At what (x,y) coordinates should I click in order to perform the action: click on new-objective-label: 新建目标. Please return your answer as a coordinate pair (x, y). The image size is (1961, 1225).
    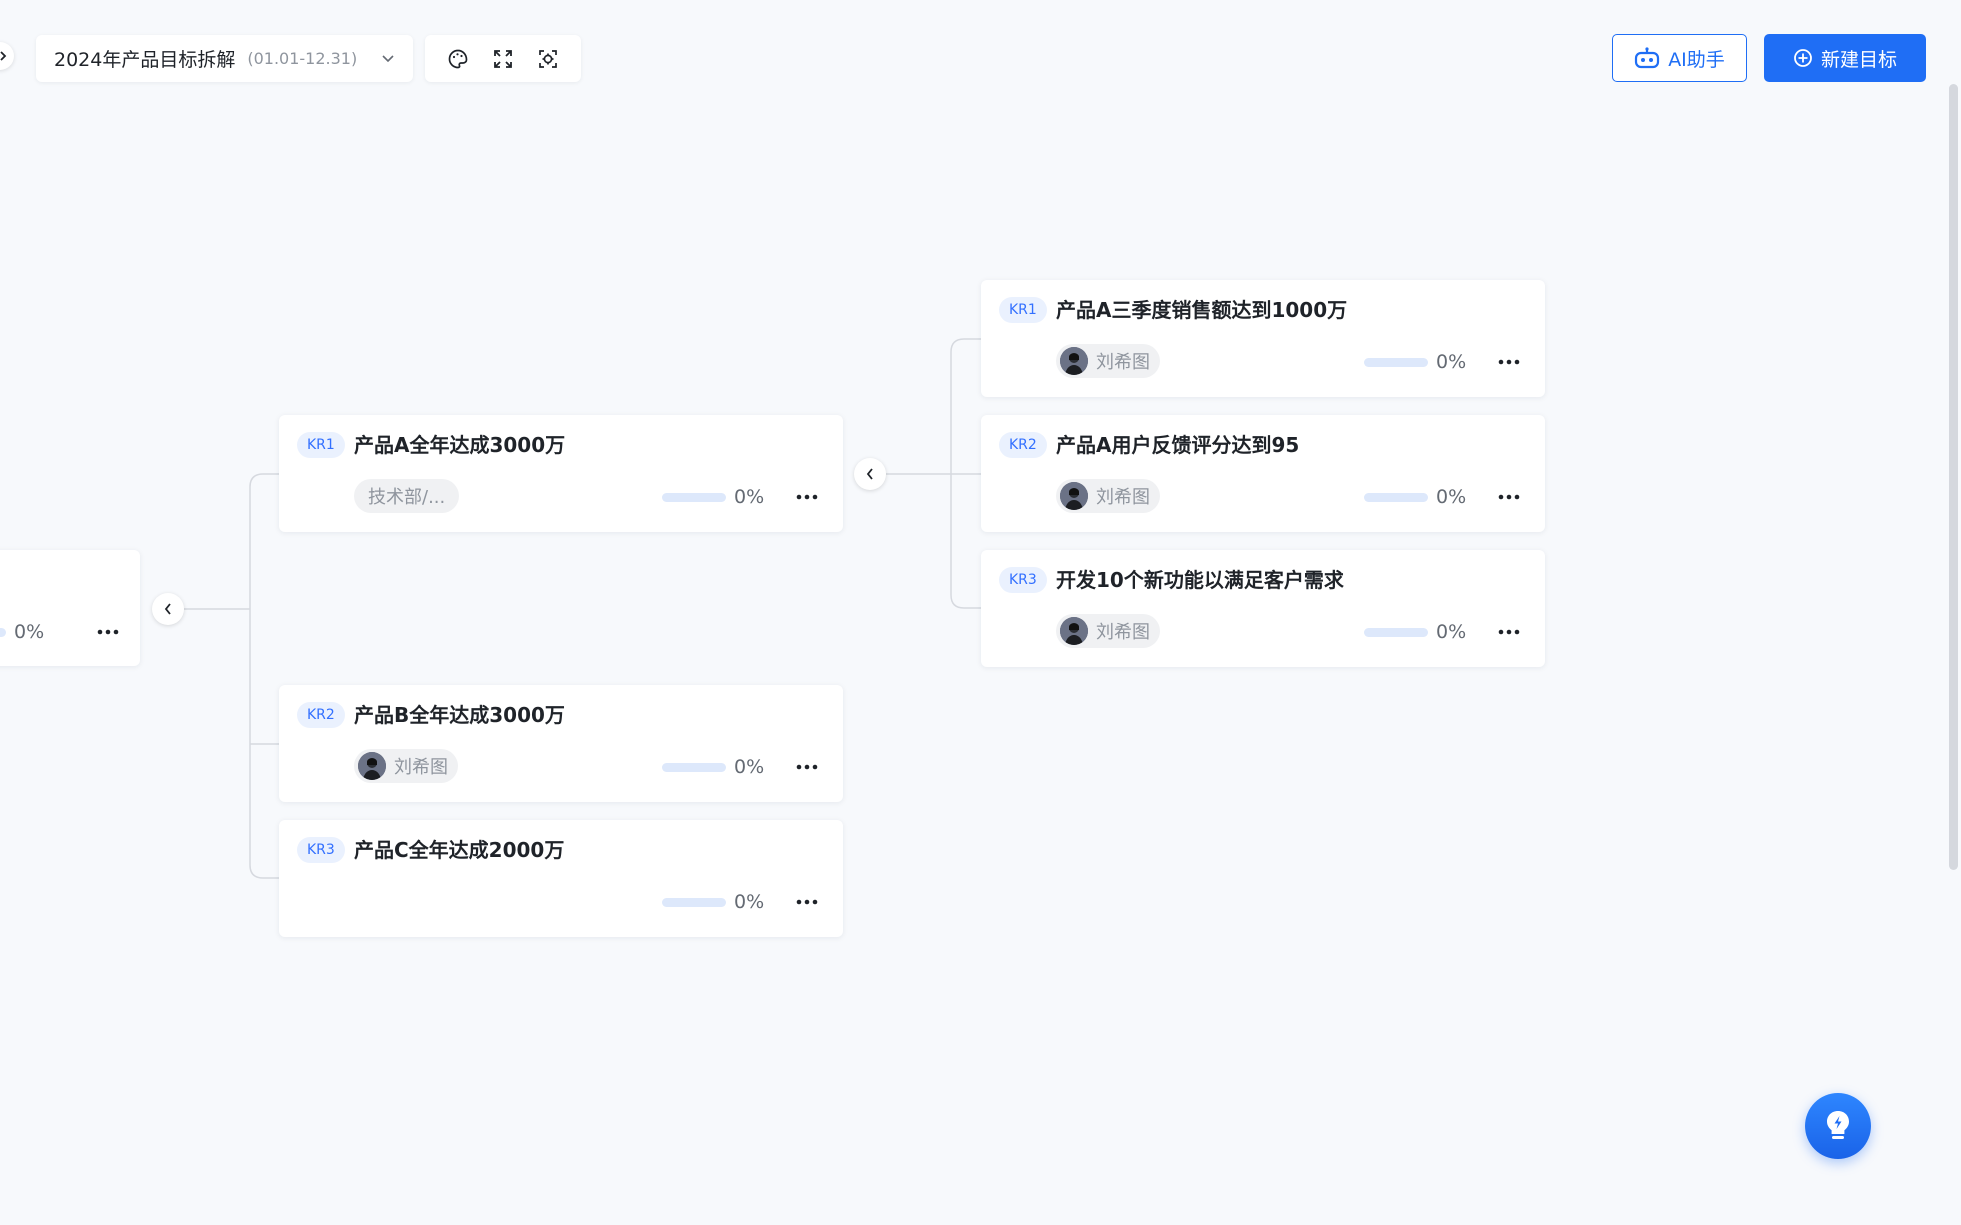
    Looking at the image, I should click on (1858, 59).